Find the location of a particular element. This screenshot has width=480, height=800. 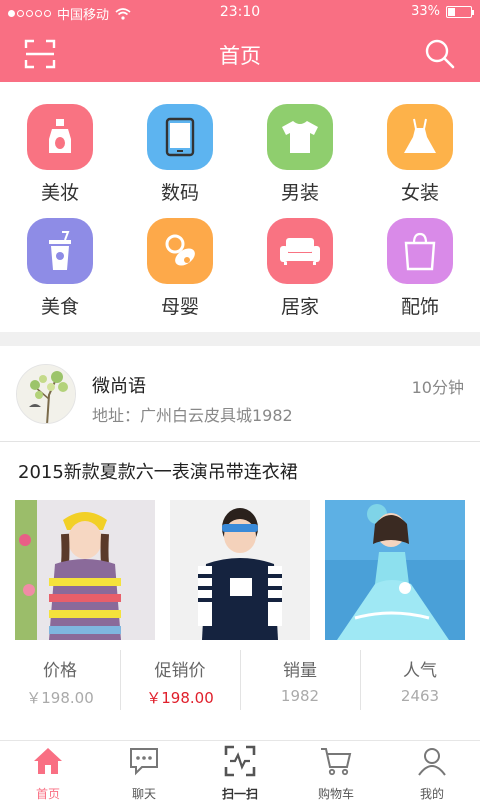

stat-promo-price: 促销价 ￥198.00 is located at coordinates (180, 680).